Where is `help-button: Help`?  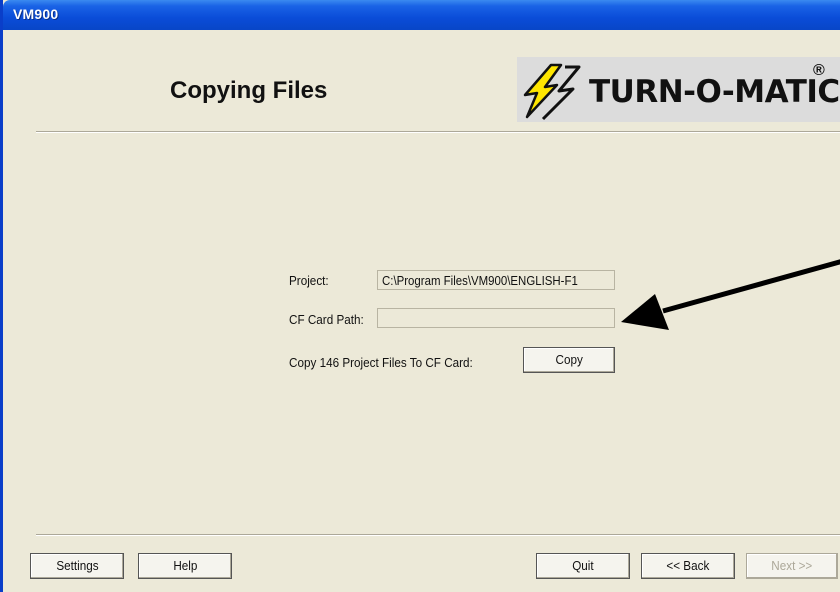
help-button: Help is located at coordinates (185, 566).